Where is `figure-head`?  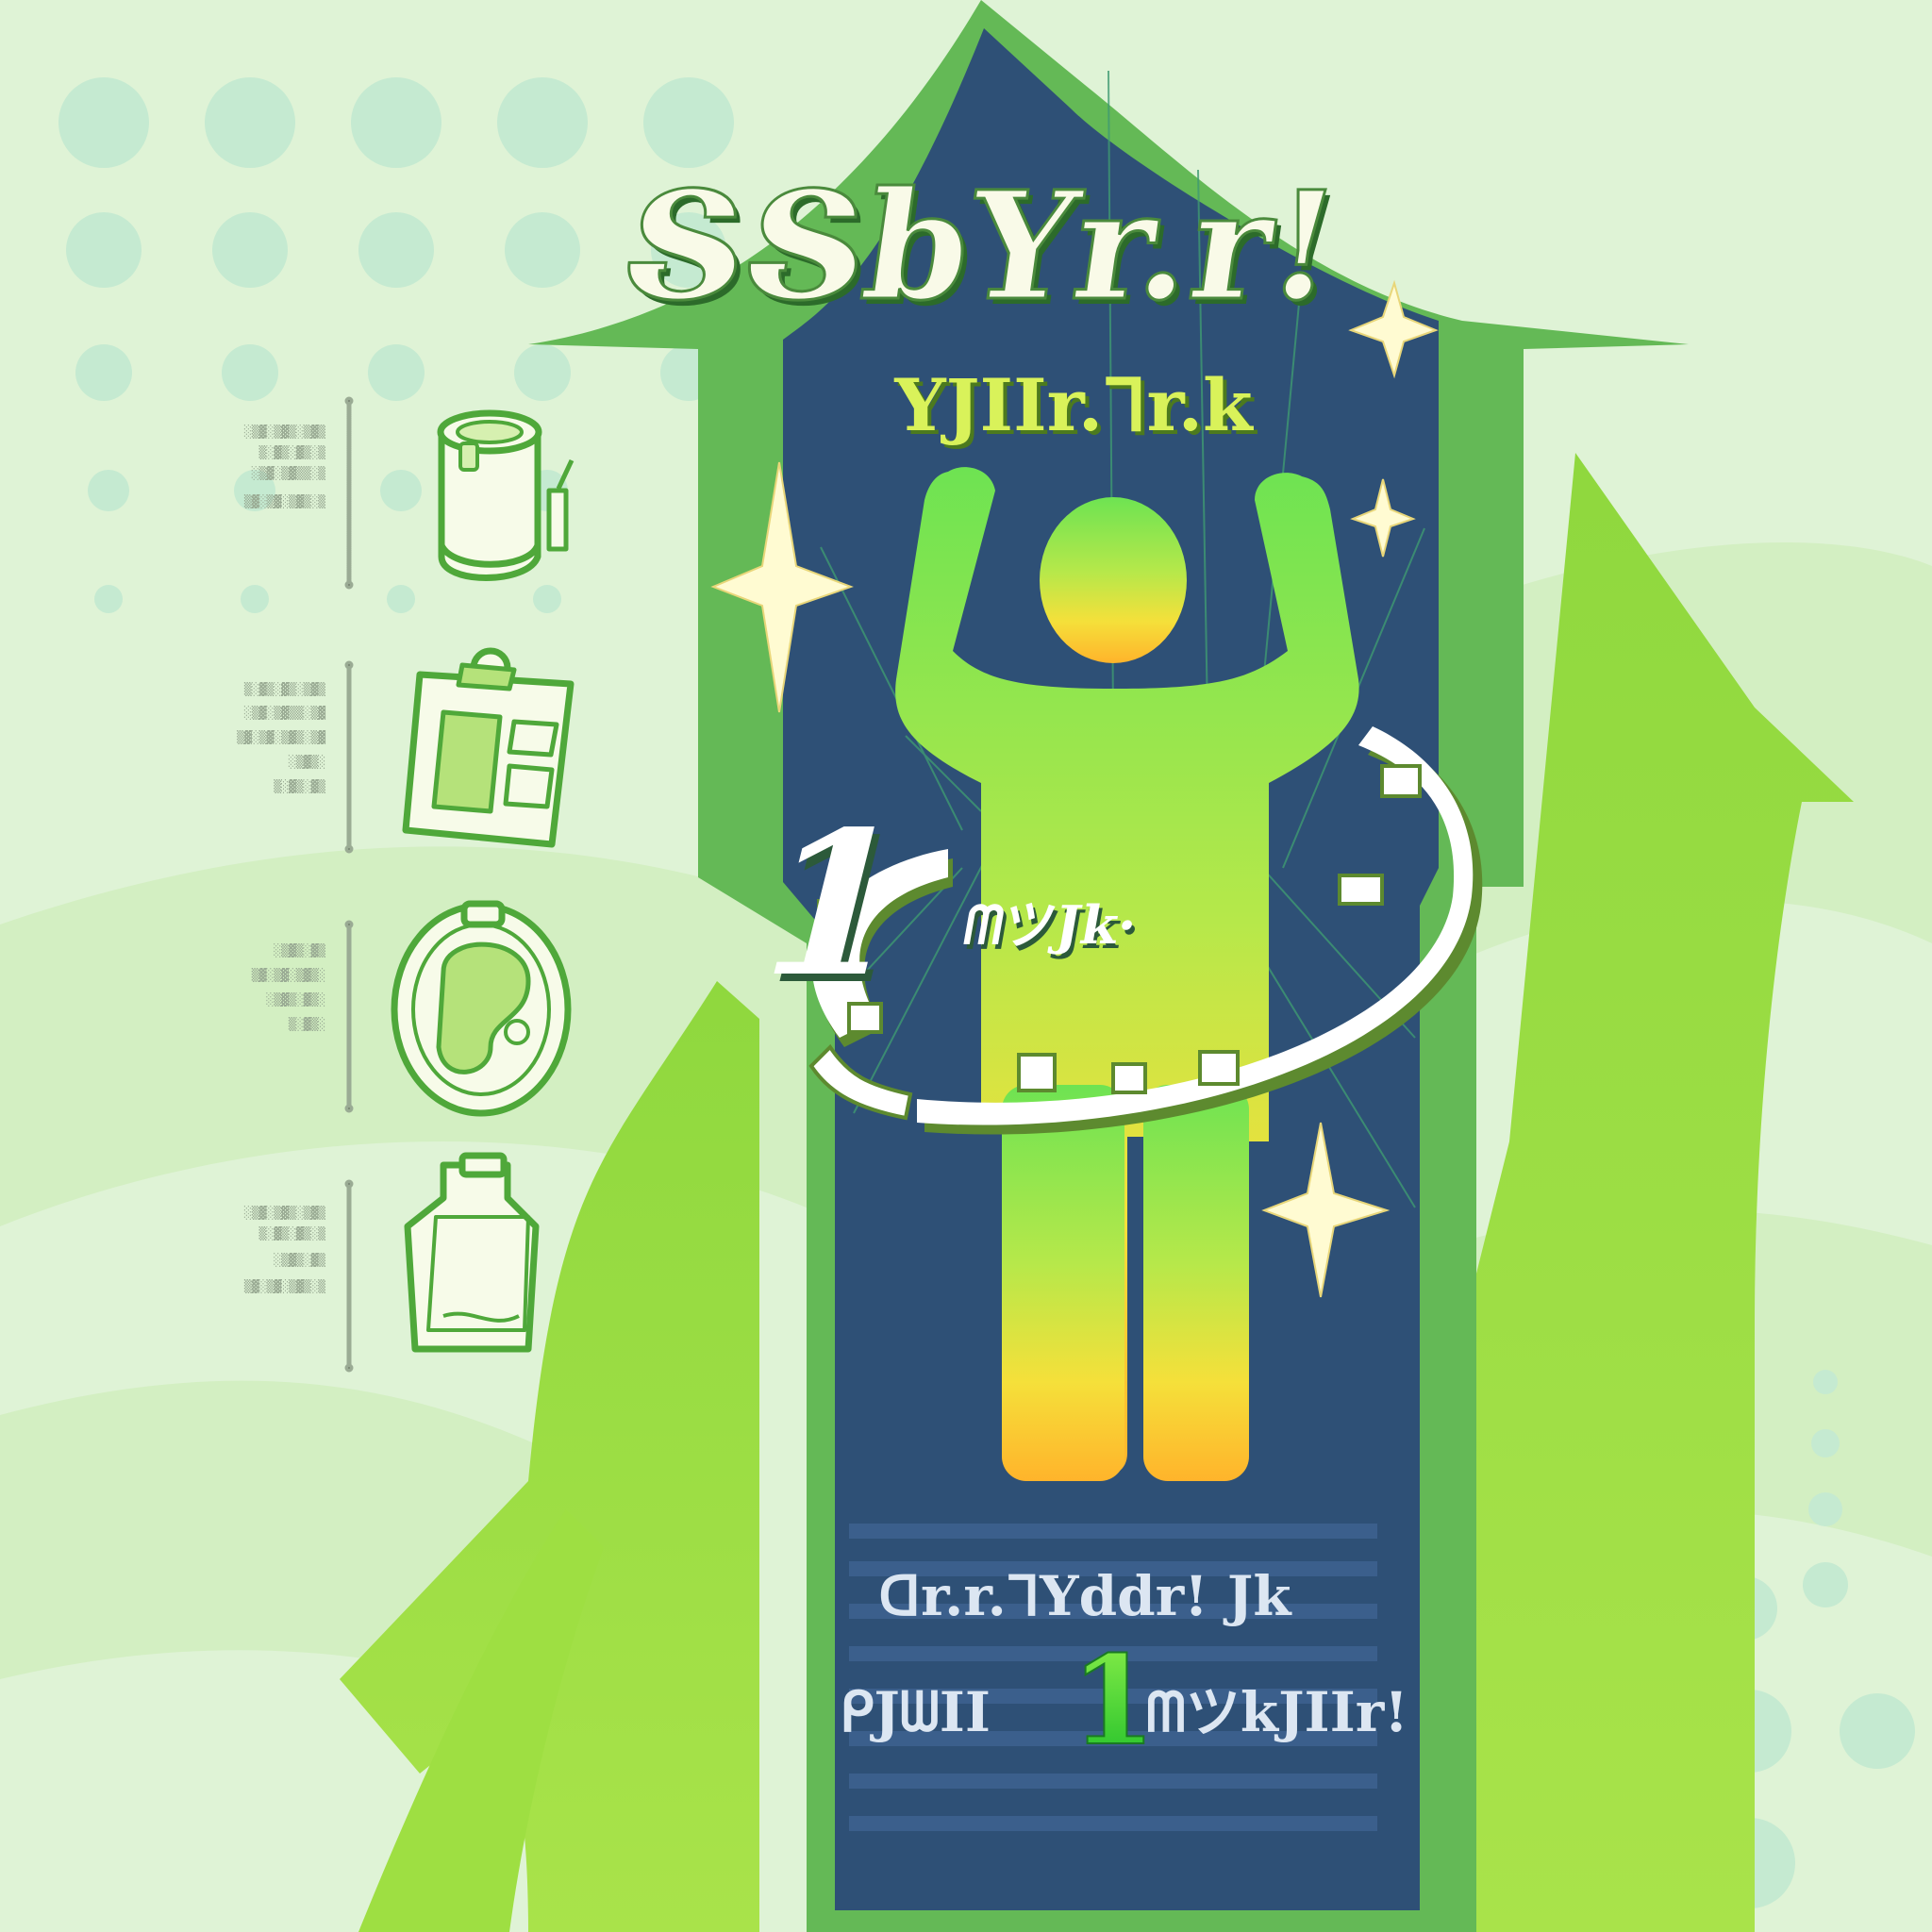
figure-head is located at coordinates (1113, 580).